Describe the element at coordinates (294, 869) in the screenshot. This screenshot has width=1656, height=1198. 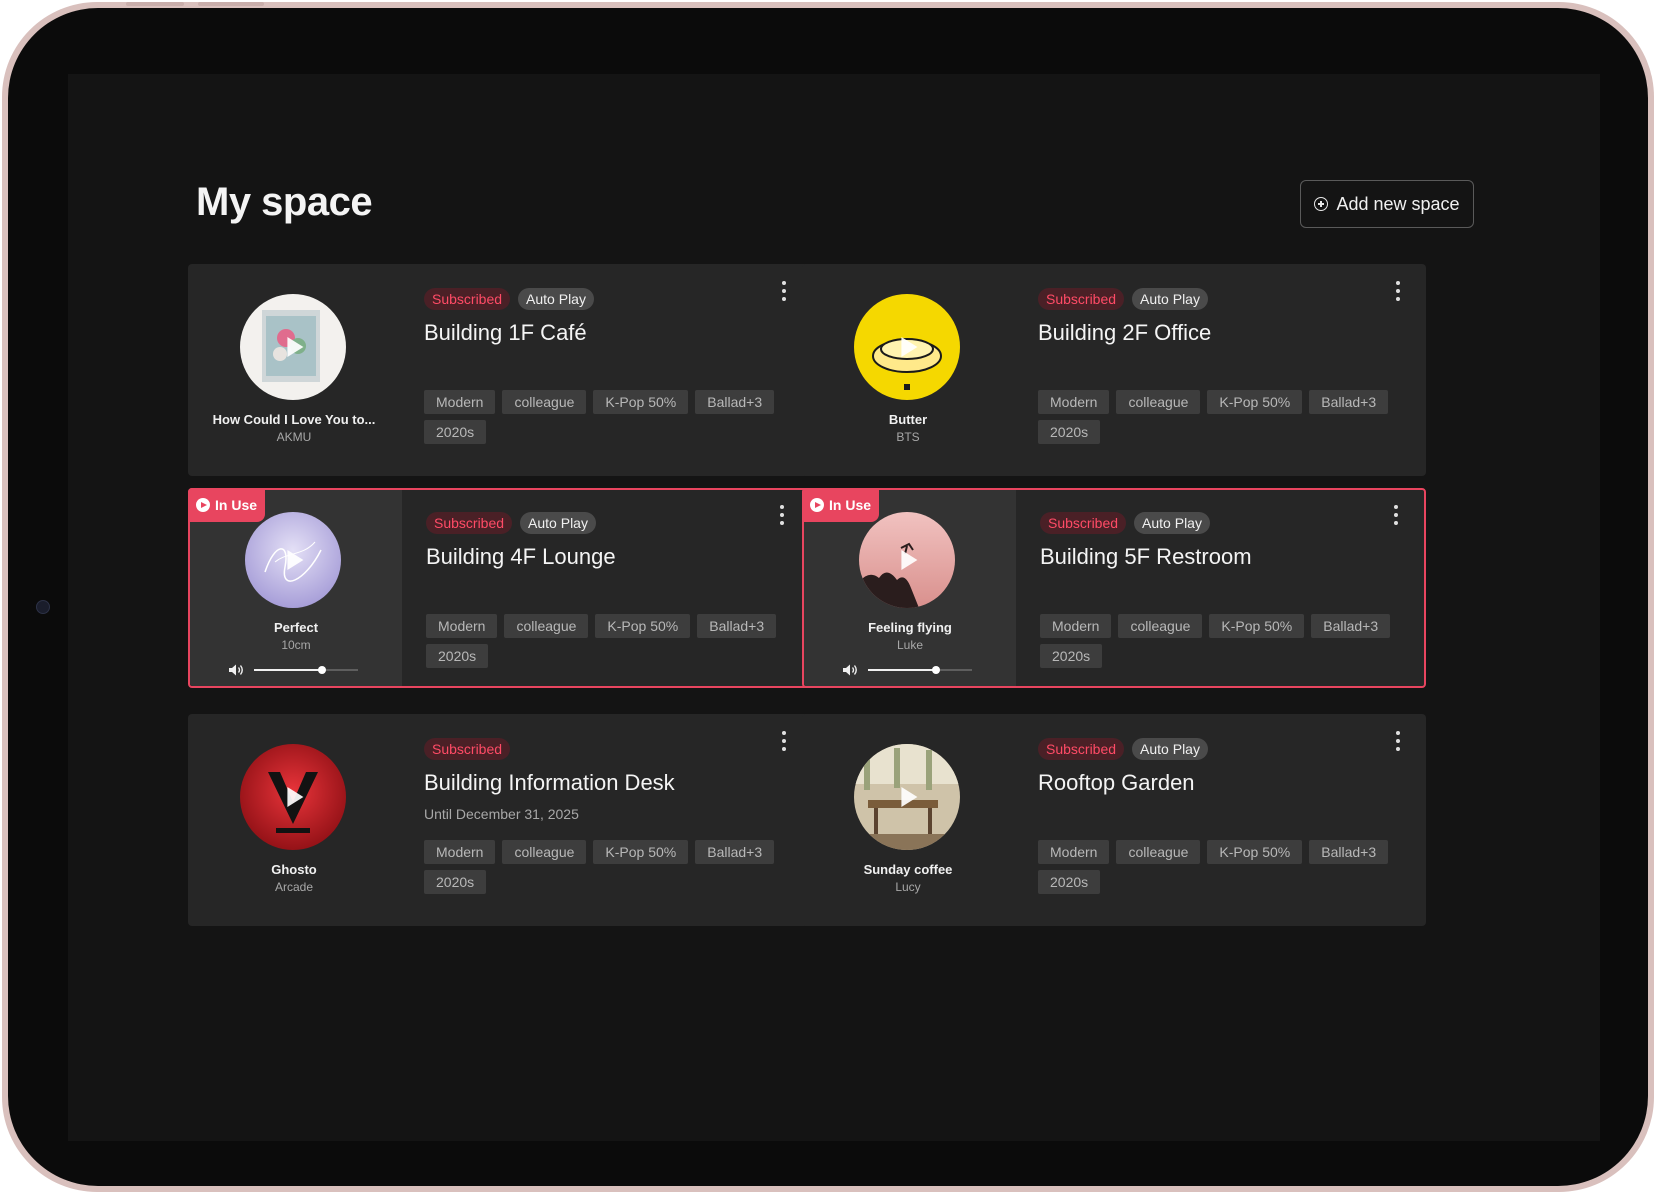
I see `song-title: Ghosto` at that location.